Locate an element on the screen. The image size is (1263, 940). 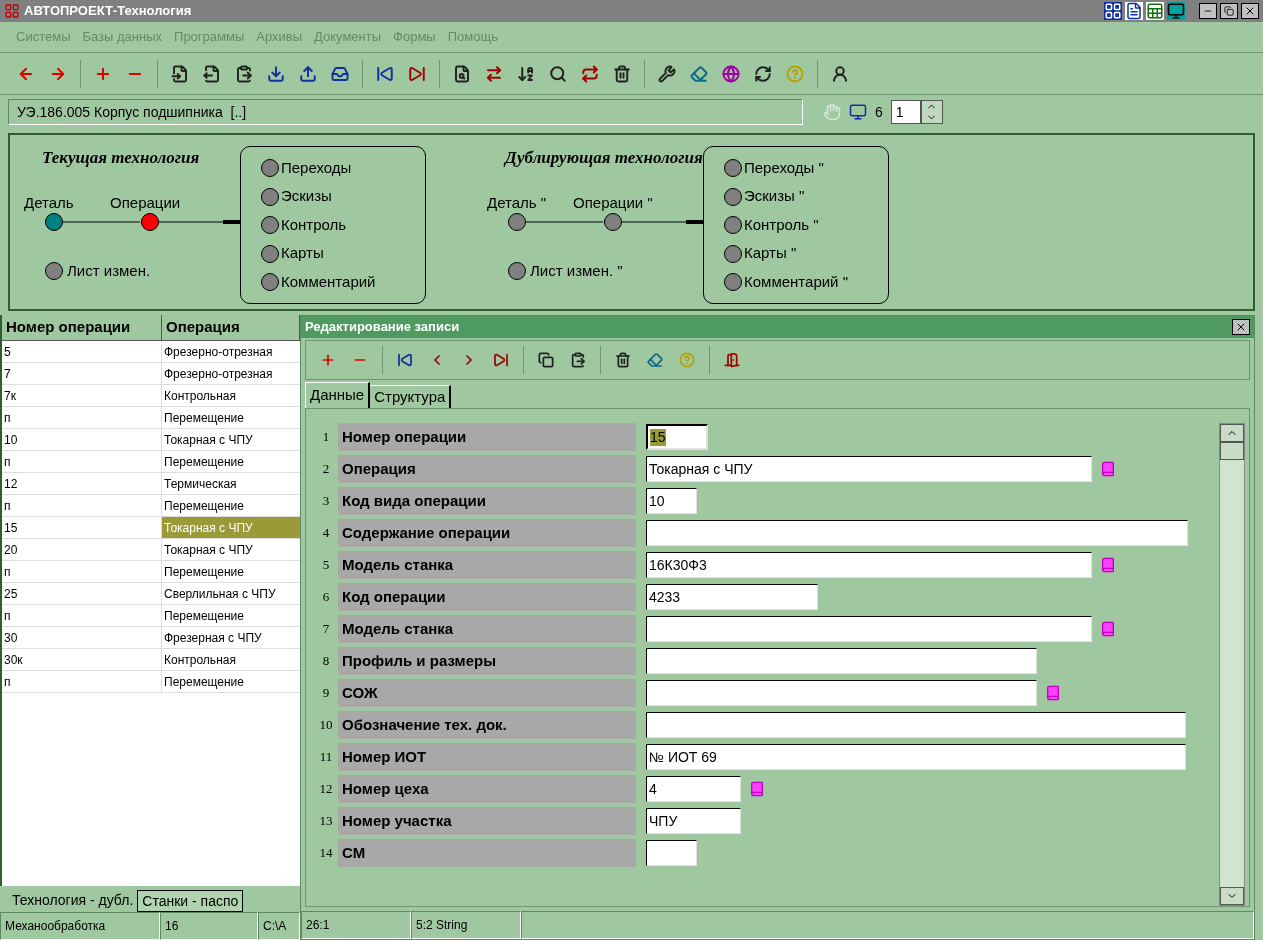
restore-button is located at coordinates (1229, 11).